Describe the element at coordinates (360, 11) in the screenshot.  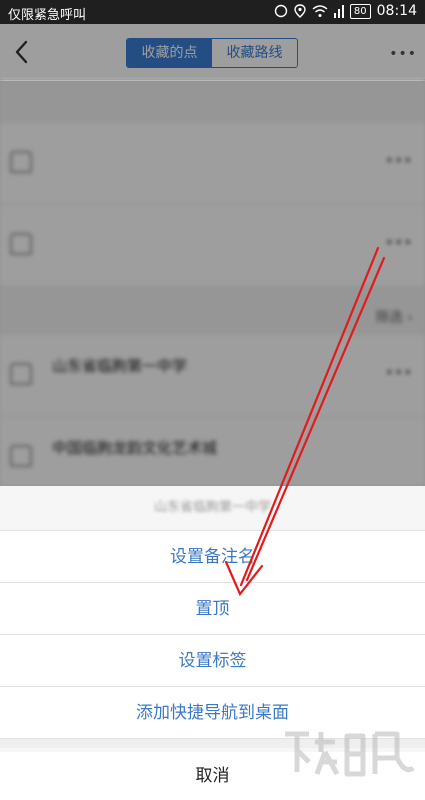
I see `battery-indicator: 80` at that location.